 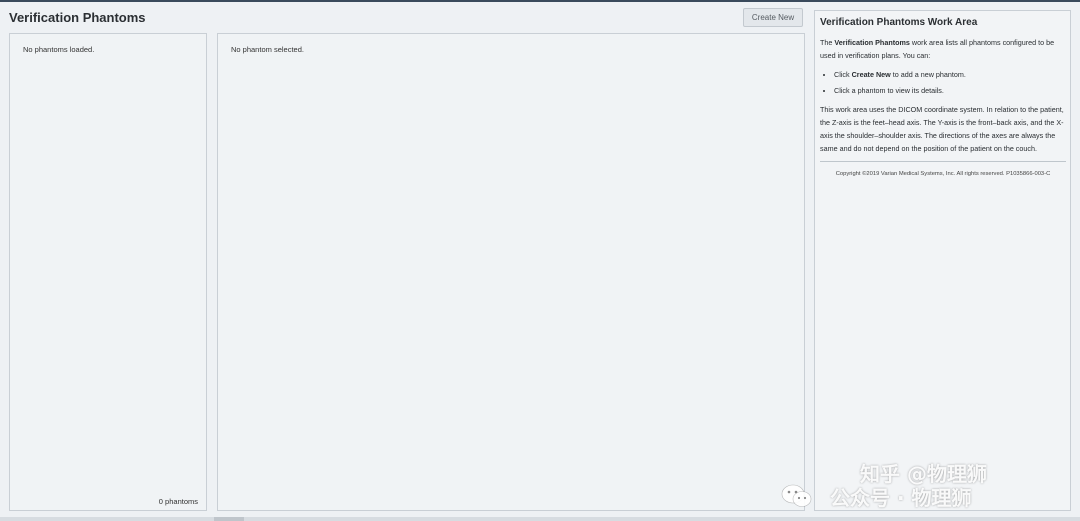 I want to click on help-bullet-create: Click Create New to add a new phantom., so click(x=950, y=75).